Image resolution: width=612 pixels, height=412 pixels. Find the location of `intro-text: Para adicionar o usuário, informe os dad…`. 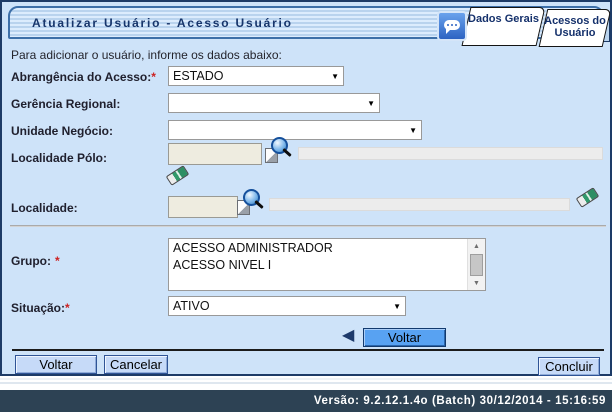

intro-text: Para adicionar o usuário, informe os dad… is located at coordinates (146, 55).